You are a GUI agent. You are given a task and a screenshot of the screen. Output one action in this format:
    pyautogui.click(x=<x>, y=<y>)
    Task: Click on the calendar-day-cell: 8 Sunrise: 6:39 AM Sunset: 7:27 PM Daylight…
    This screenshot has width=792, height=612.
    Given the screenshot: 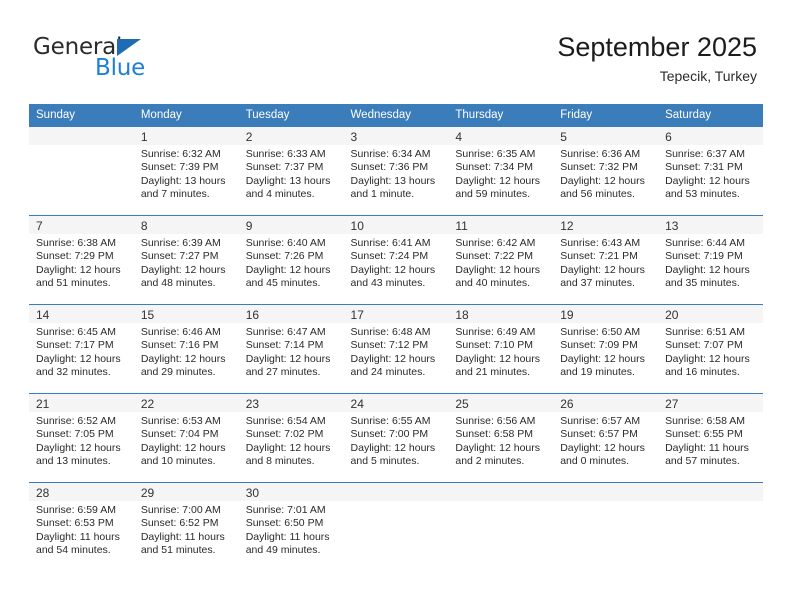 What is the action you would take?
    pyautogui.click(x=186, y=259)
    